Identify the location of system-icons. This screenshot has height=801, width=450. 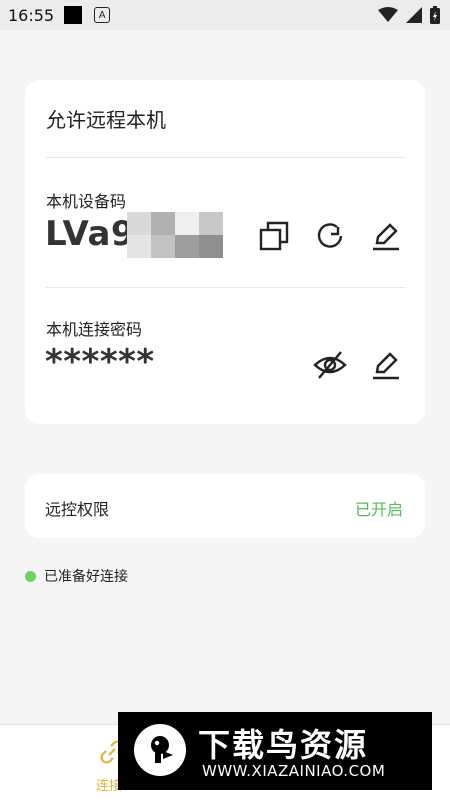
(409, 15).